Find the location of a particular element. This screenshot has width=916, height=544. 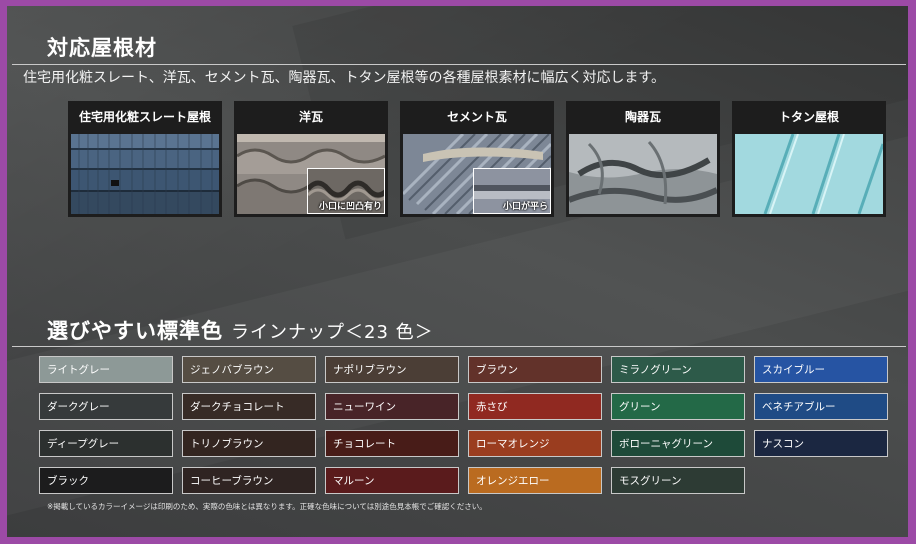

color-swatch: モスグリーン is located at coordinates (678, 480).